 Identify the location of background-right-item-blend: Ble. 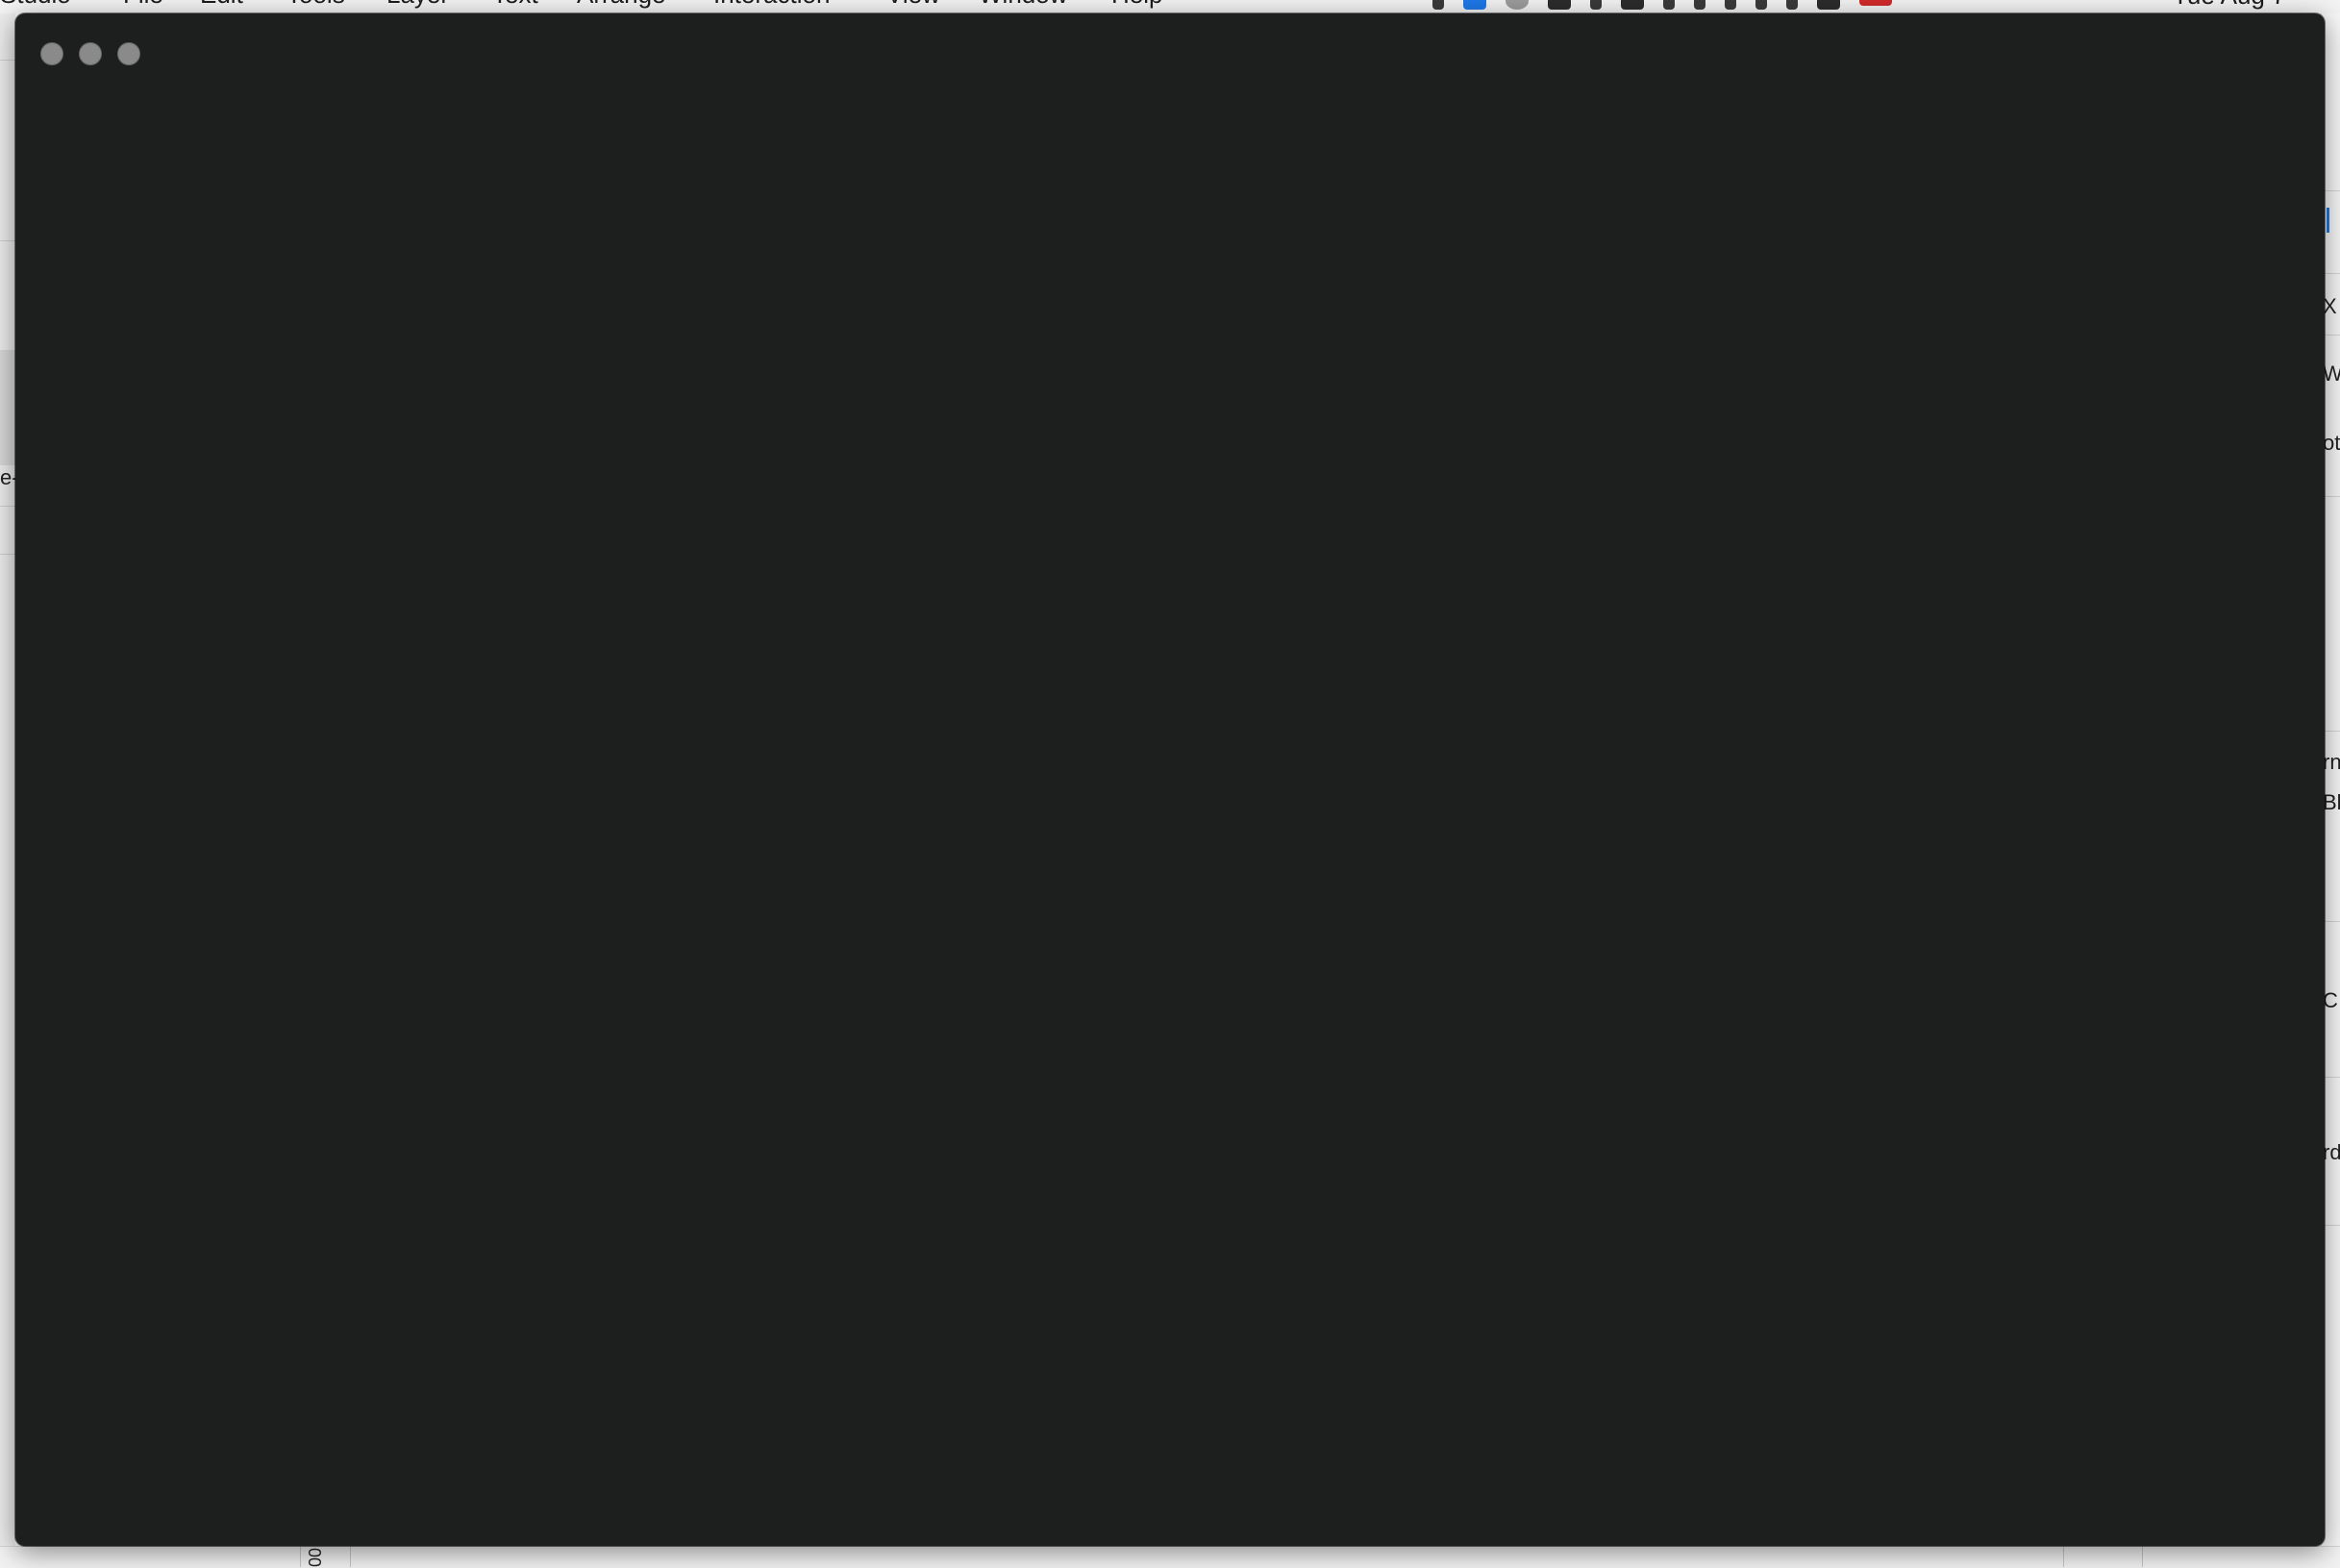
(2331, 802).